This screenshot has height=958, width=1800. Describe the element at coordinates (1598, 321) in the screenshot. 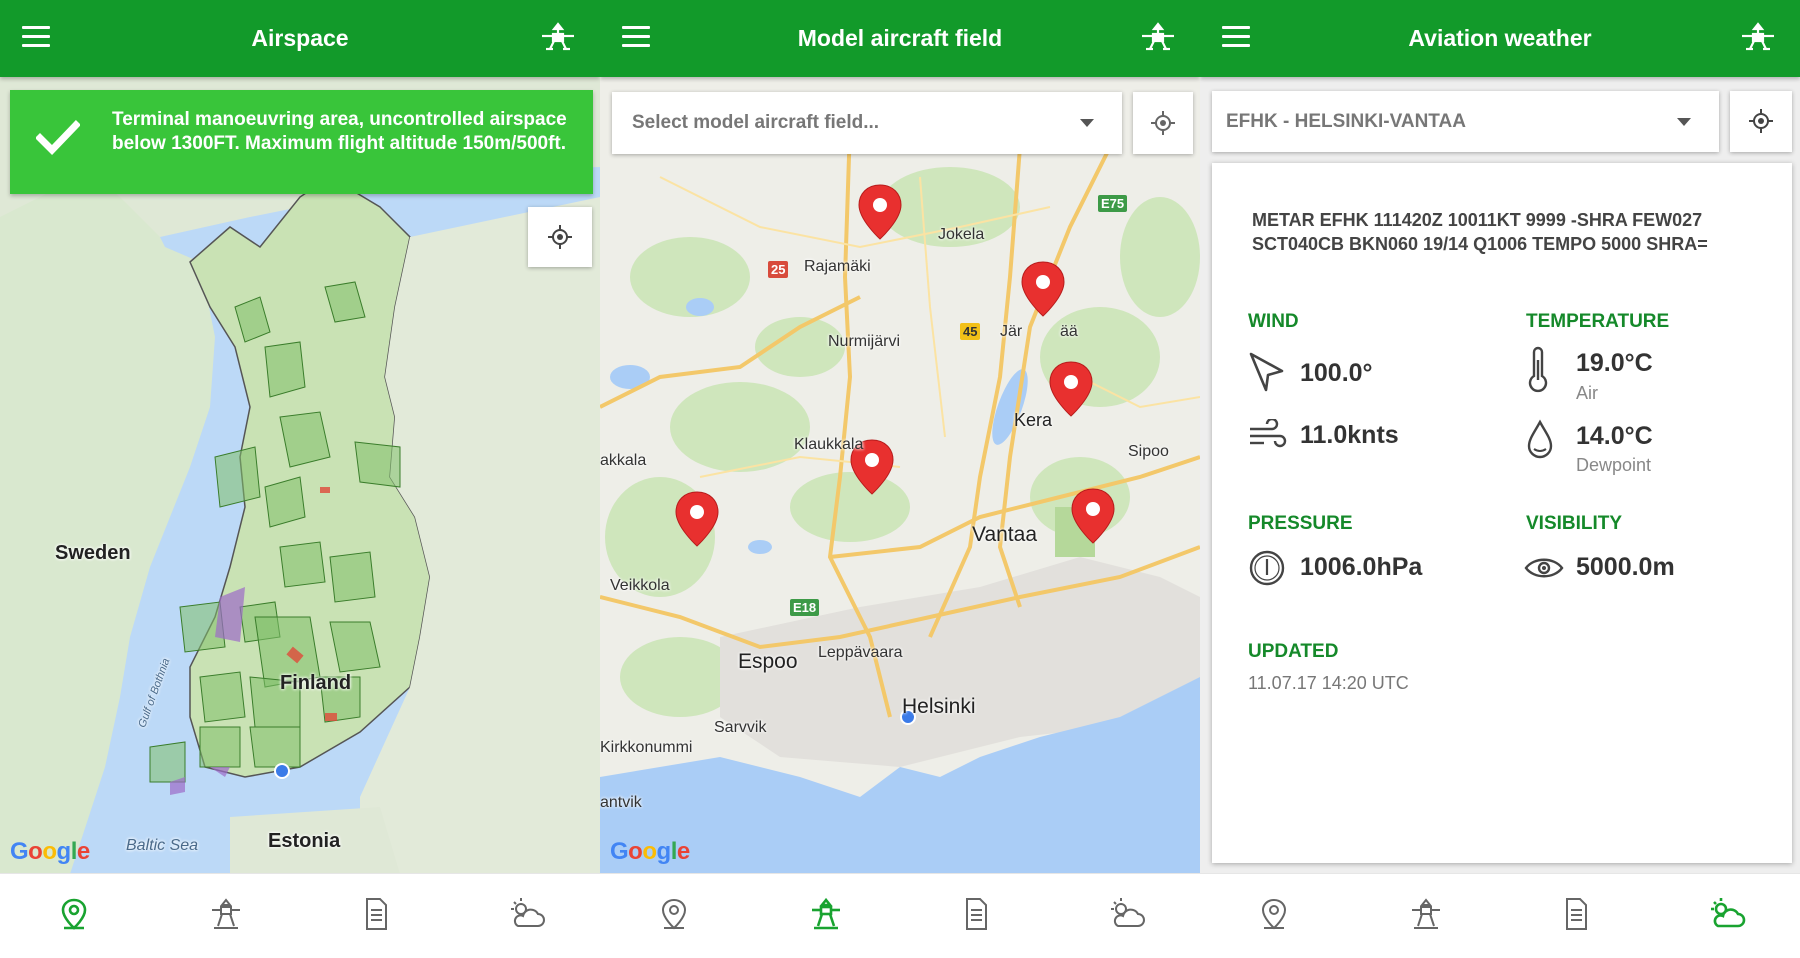

I see `temperature-label: TEMPERATURE` at that location.